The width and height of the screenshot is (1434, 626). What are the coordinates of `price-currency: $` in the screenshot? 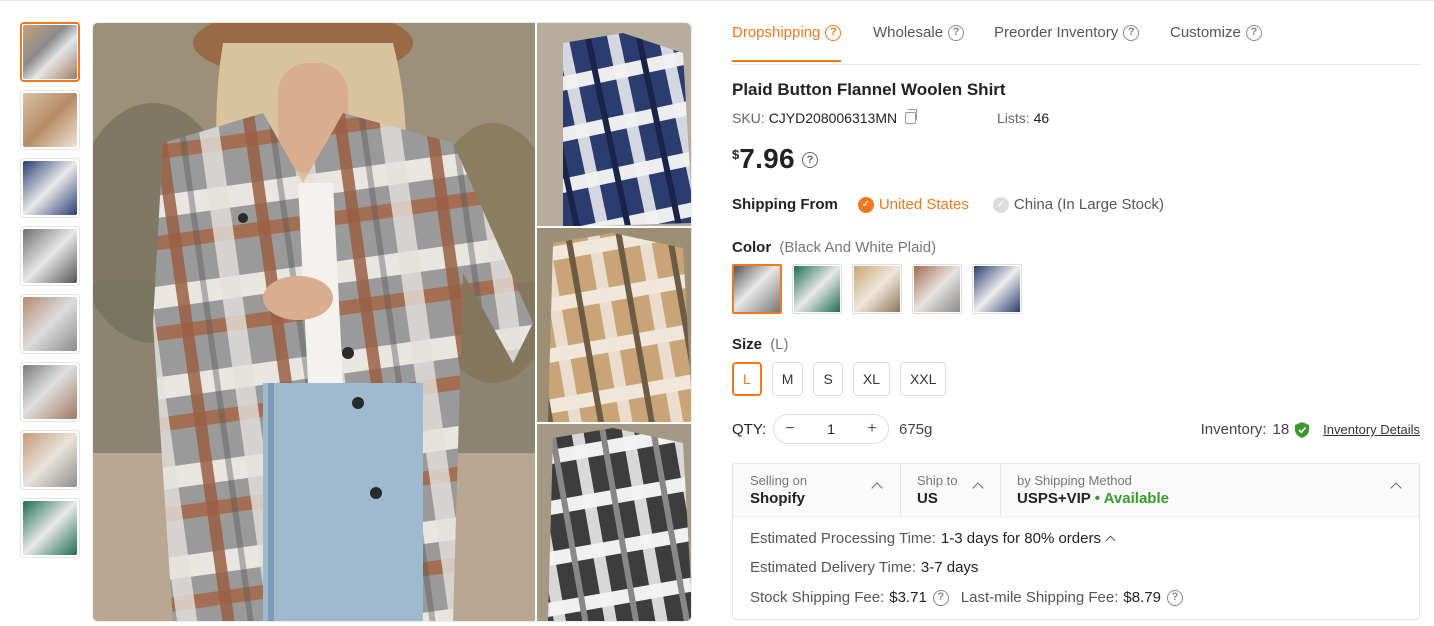 It's located at (736, 154).